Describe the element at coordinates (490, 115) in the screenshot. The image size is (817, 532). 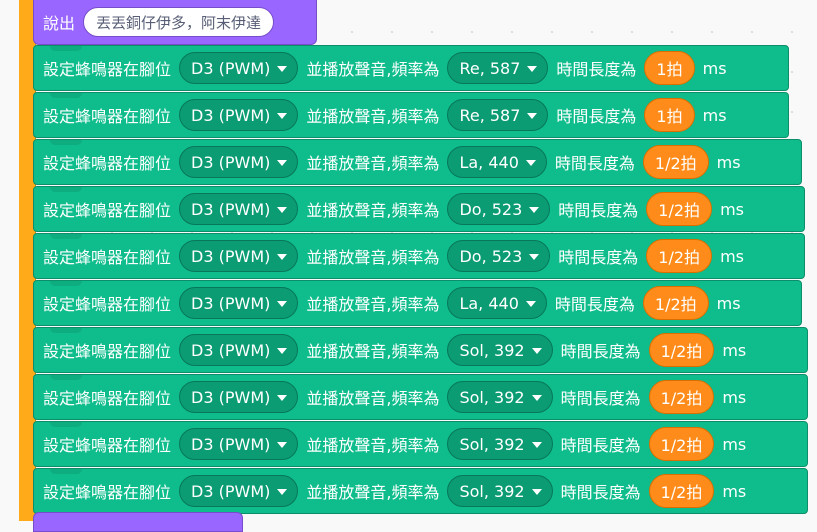
I see `note-value: Re, 587` at that location.